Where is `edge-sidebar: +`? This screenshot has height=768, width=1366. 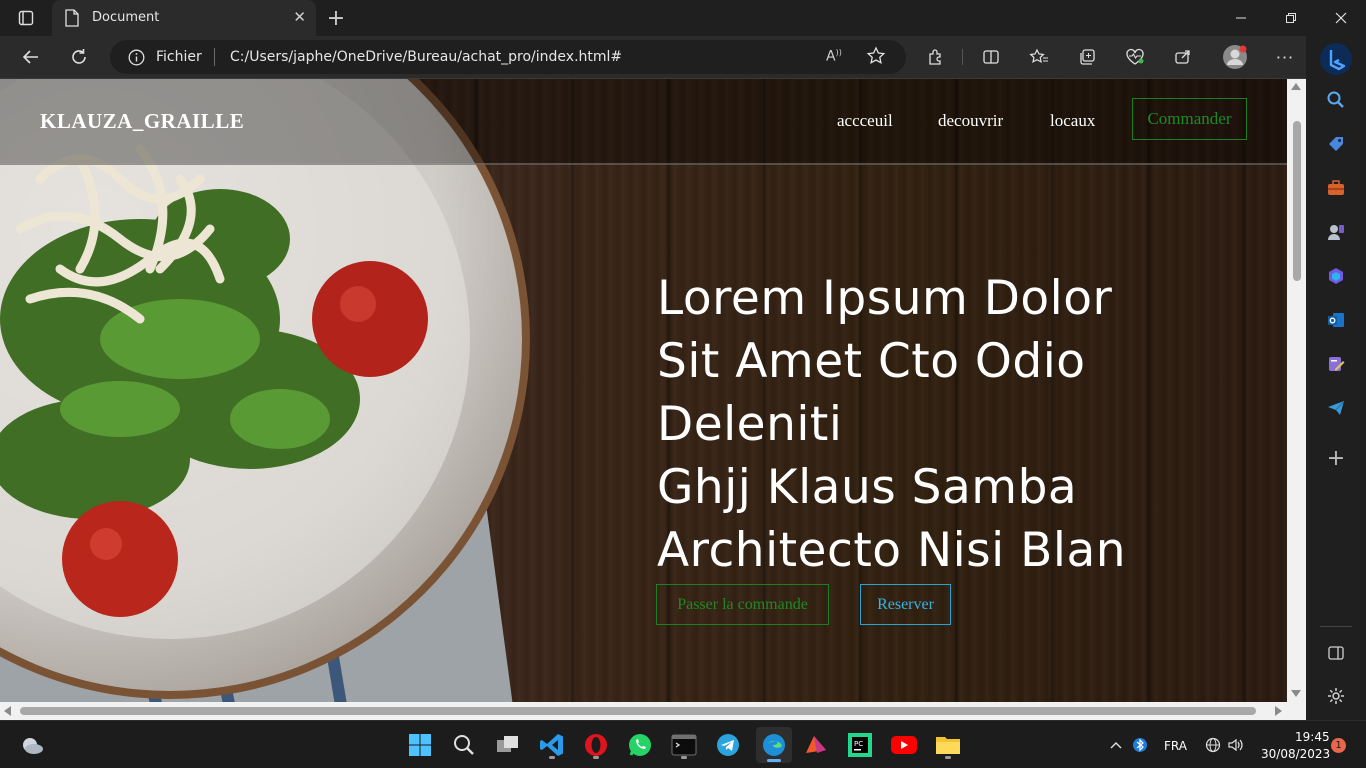
edge-sidebar: + is located at coordinates (1336, 378).